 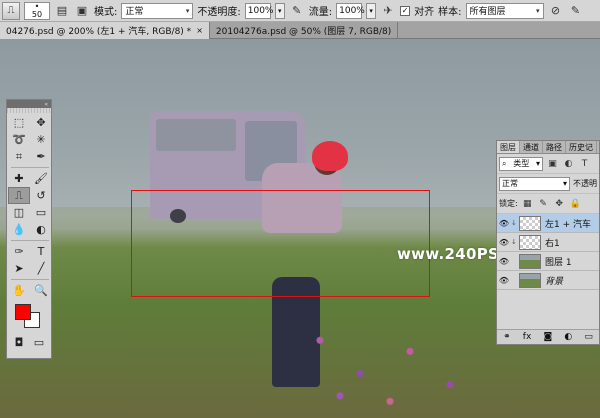 I want to click on mode-dropdown: 正常 ▾, so click(x=157, y=10).